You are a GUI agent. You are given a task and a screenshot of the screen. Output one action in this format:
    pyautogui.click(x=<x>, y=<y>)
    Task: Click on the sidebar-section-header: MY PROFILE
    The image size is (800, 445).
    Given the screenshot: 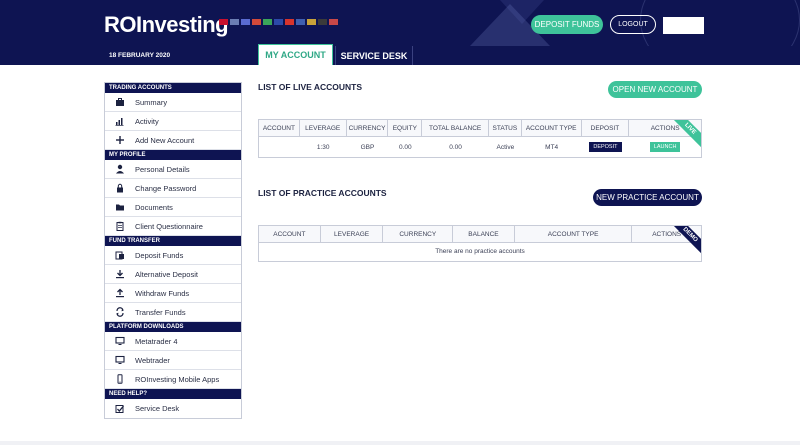 What is the action you would take?
    pyautogui.click(x=173, y=155)
    